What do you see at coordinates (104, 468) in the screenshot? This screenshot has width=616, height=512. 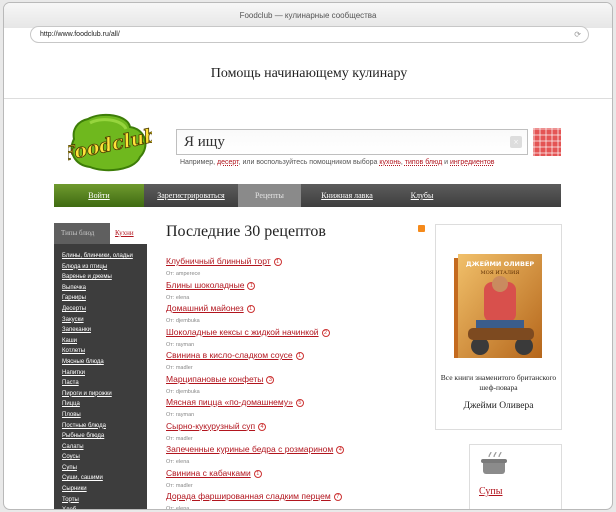 I see `sidebar-category-item: Супы` at bounding box center [104, 468].